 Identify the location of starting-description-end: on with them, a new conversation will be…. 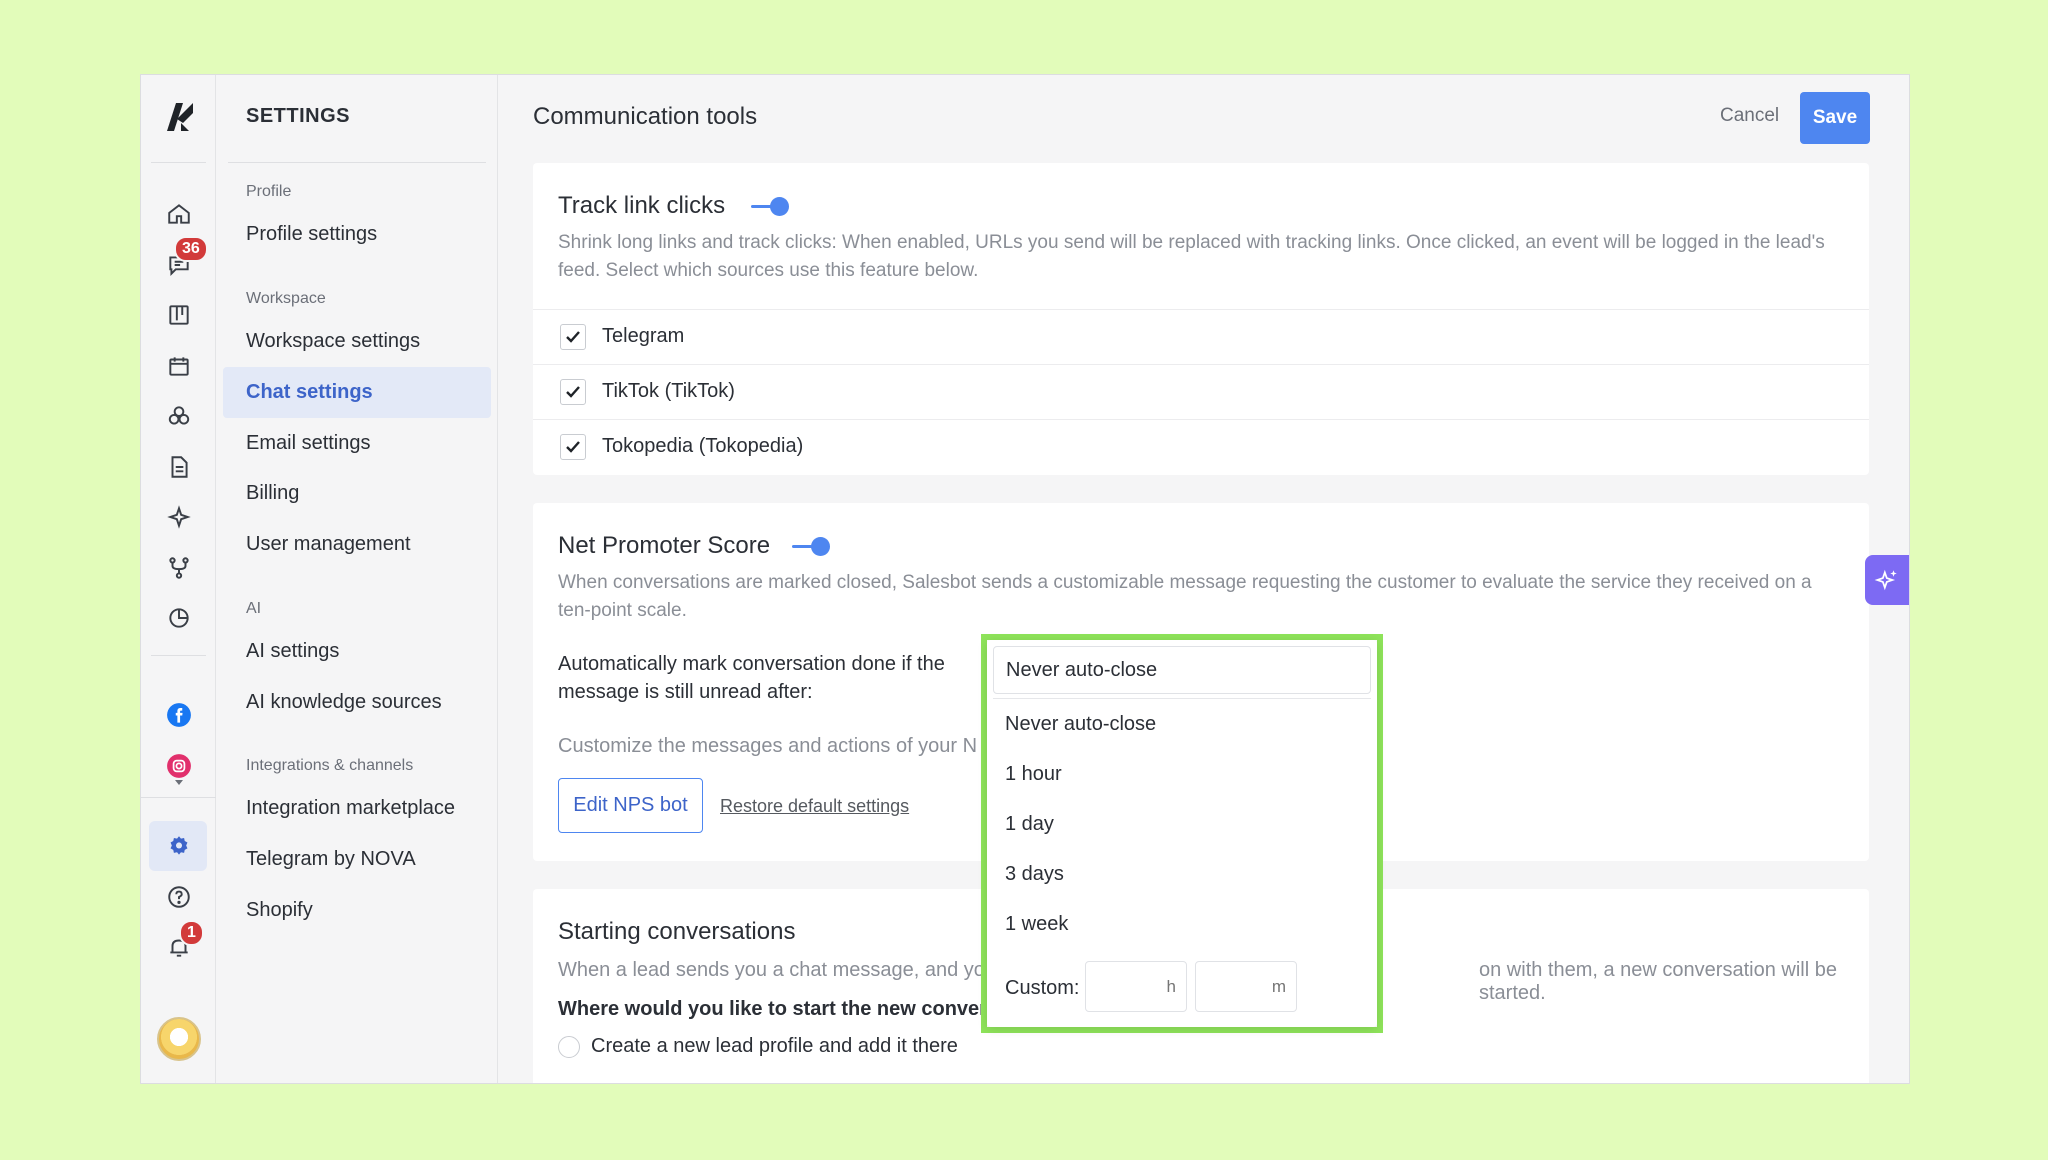
(1658, 981).